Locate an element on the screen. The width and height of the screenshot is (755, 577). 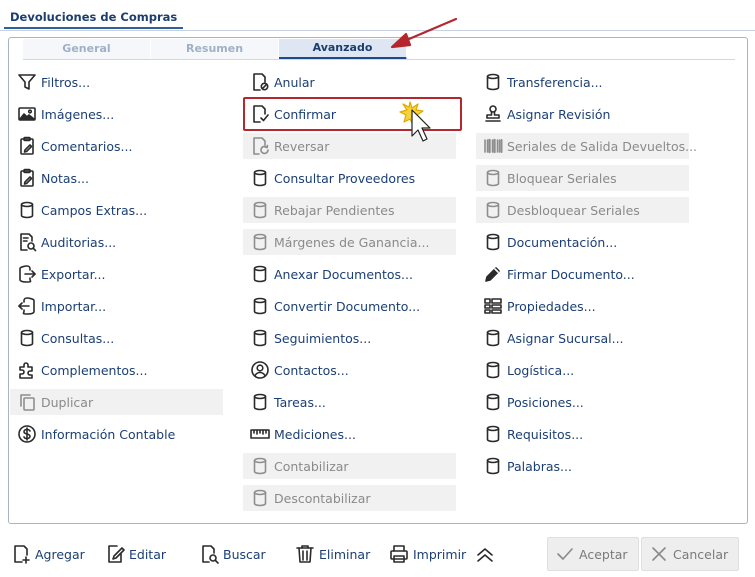
add-document-icon is located at coordinates (22, 554).